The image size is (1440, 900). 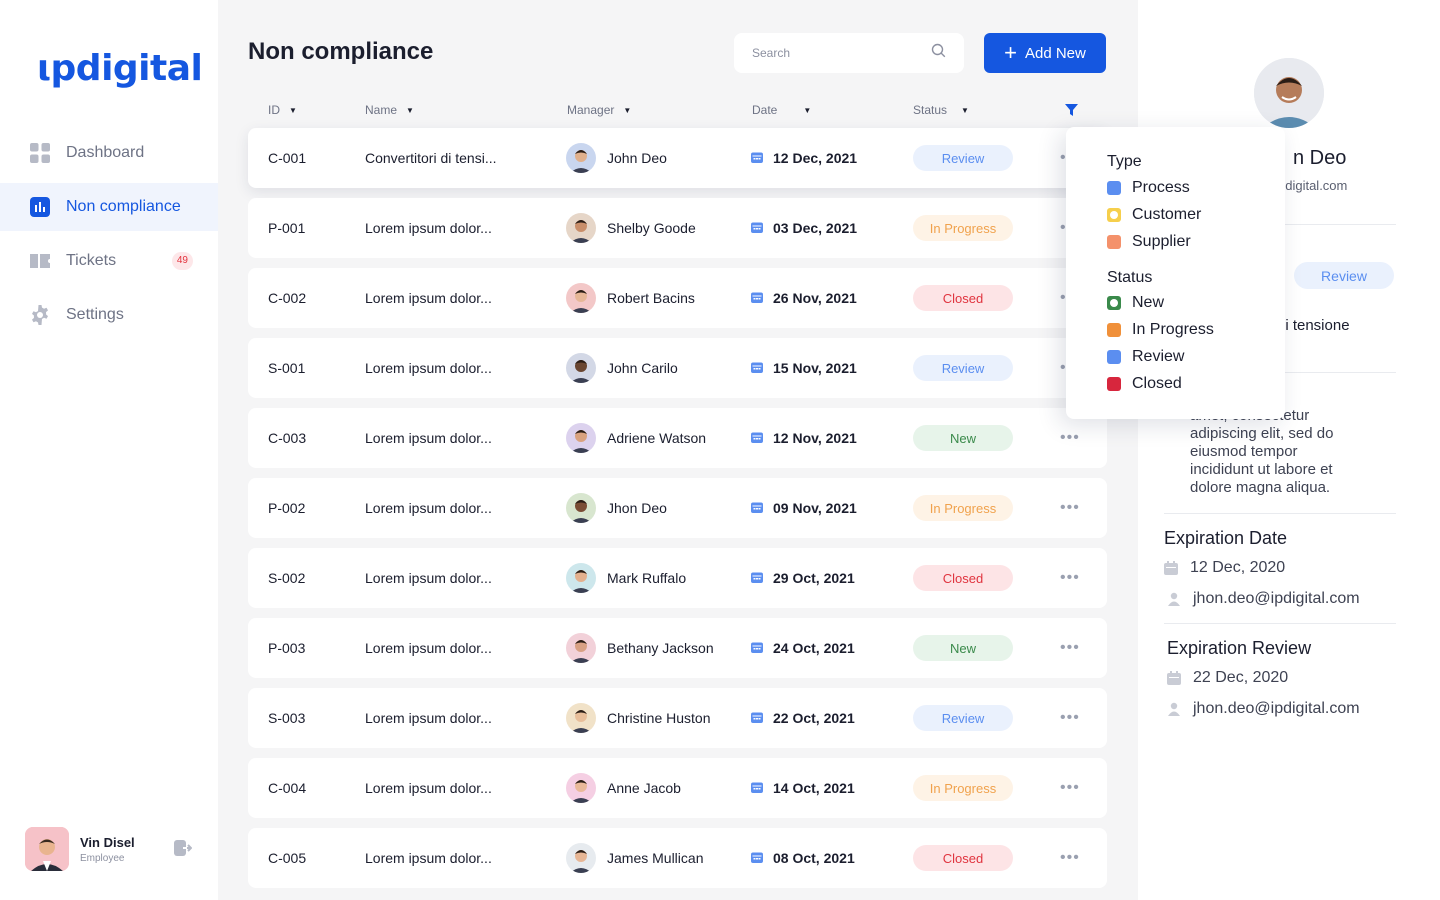 I want to click on row-date: 26 Nov, 2021, so click(x=804, y=298).